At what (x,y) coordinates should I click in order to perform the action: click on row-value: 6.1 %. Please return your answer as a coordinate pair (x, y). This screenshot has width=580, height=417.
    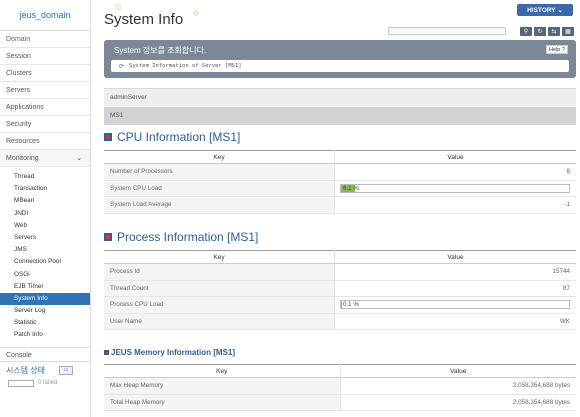
    Looking at the image, I should click on (455, 188).